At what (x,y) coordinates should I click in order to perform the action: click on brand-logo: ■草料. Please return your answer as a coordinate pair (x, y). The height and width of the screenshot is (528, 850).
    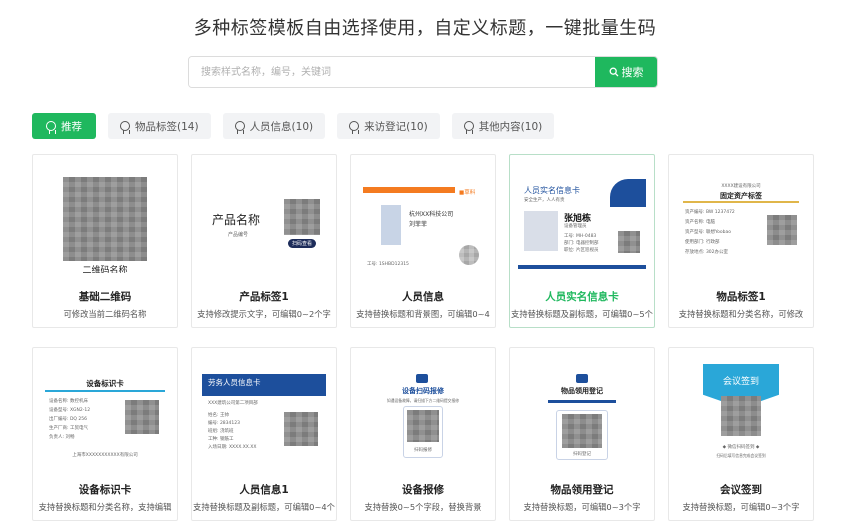
    Looking at the image, I should click on (467, 193).